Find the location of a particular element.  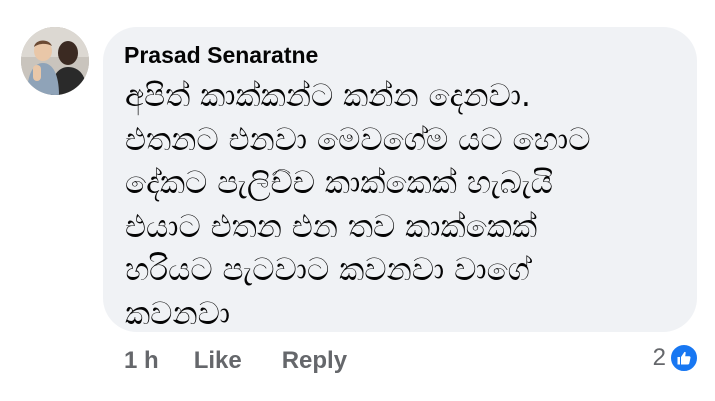

reaction-summary: 2 is located at coordinates (676, 358).